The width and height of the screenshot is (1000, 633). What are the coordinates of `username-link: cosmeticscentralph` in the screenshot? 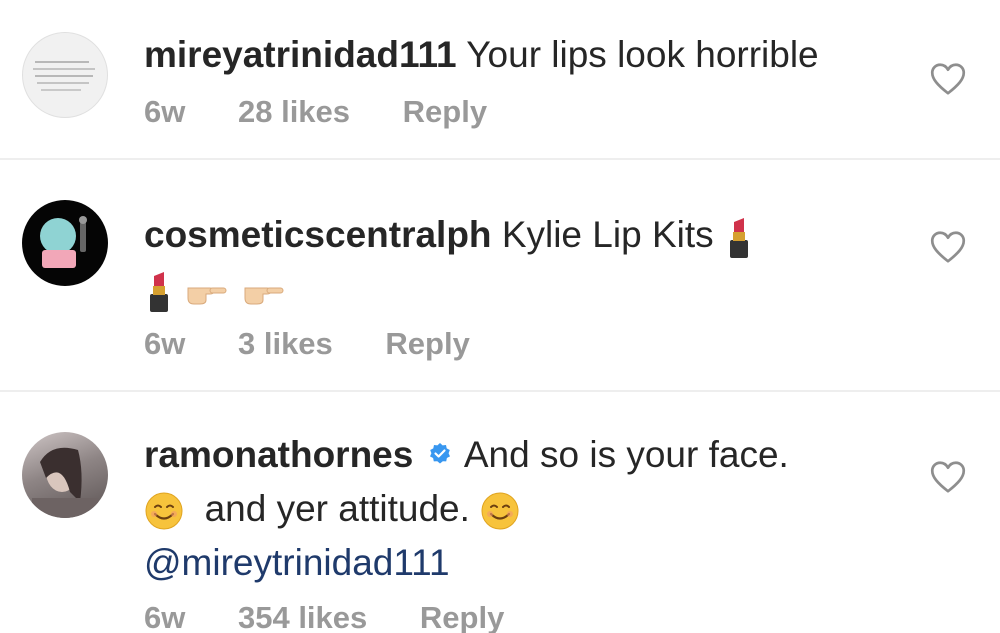 It's located at (318, 234).